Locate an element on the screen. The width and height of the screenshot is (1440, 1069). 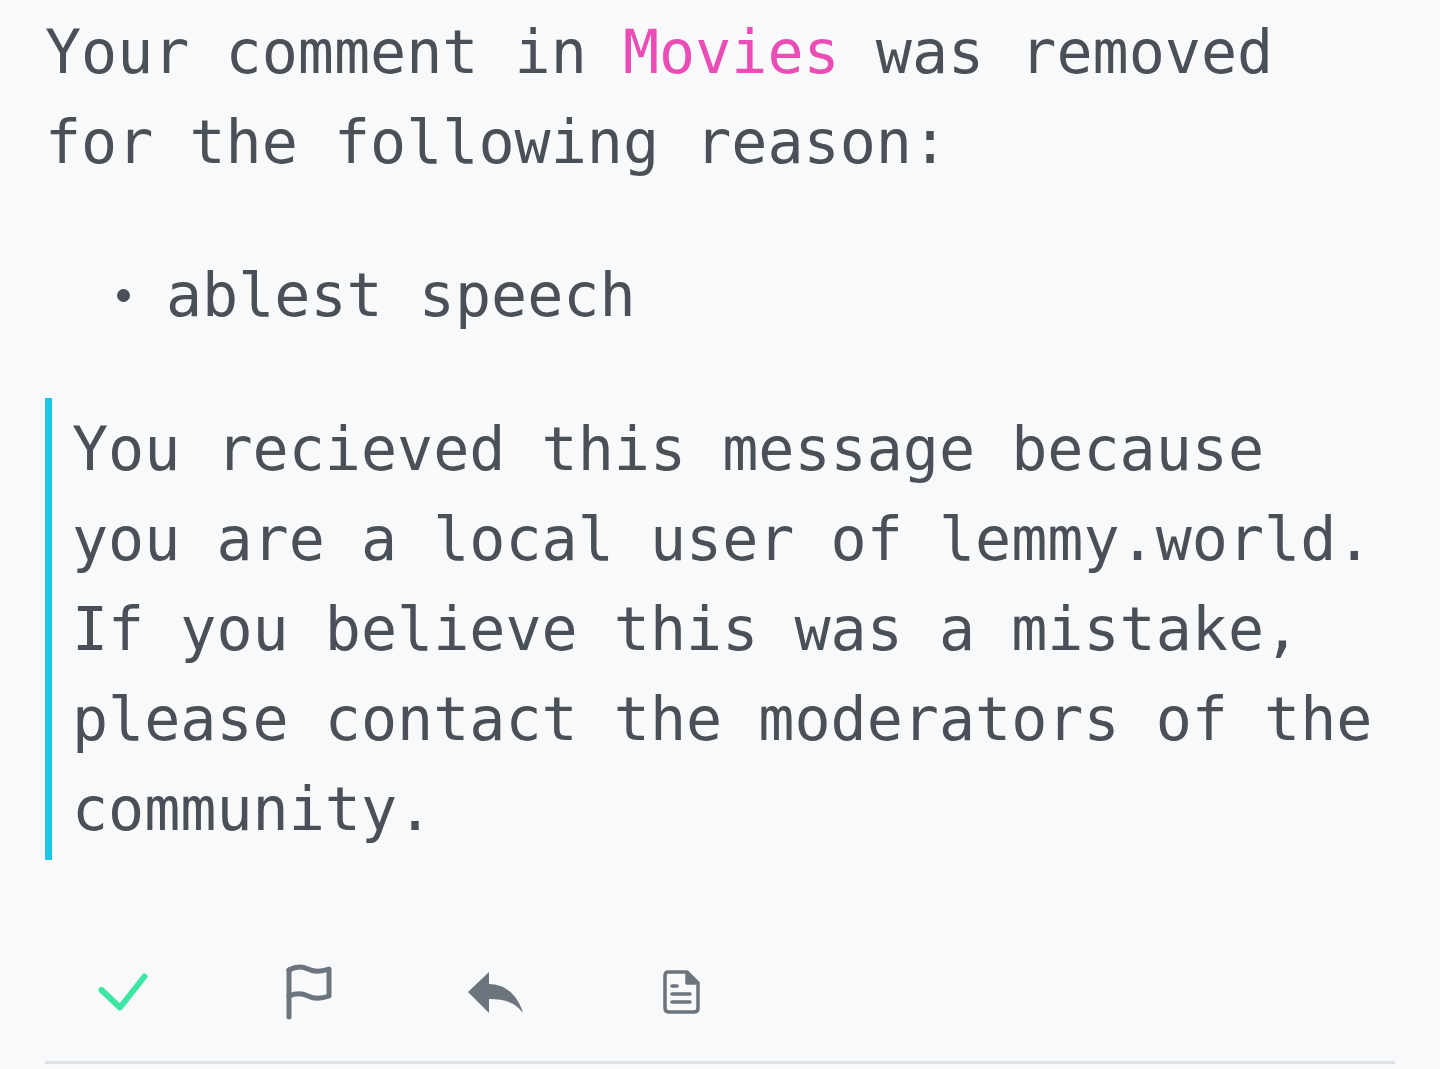
document-icon is located at coordinates (681, 992).